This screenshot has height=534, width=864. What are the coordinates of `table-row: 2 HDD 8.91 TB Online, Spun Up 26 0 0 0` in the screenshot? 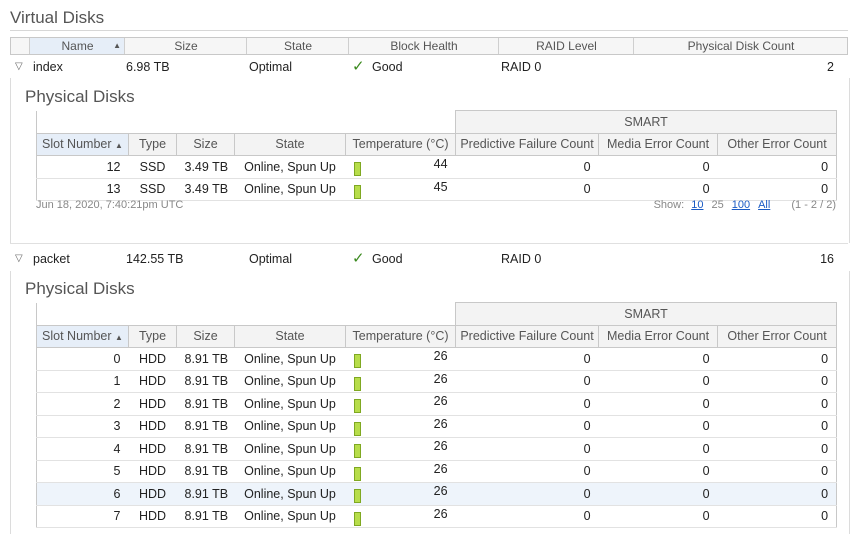 It's located at (436, 404).